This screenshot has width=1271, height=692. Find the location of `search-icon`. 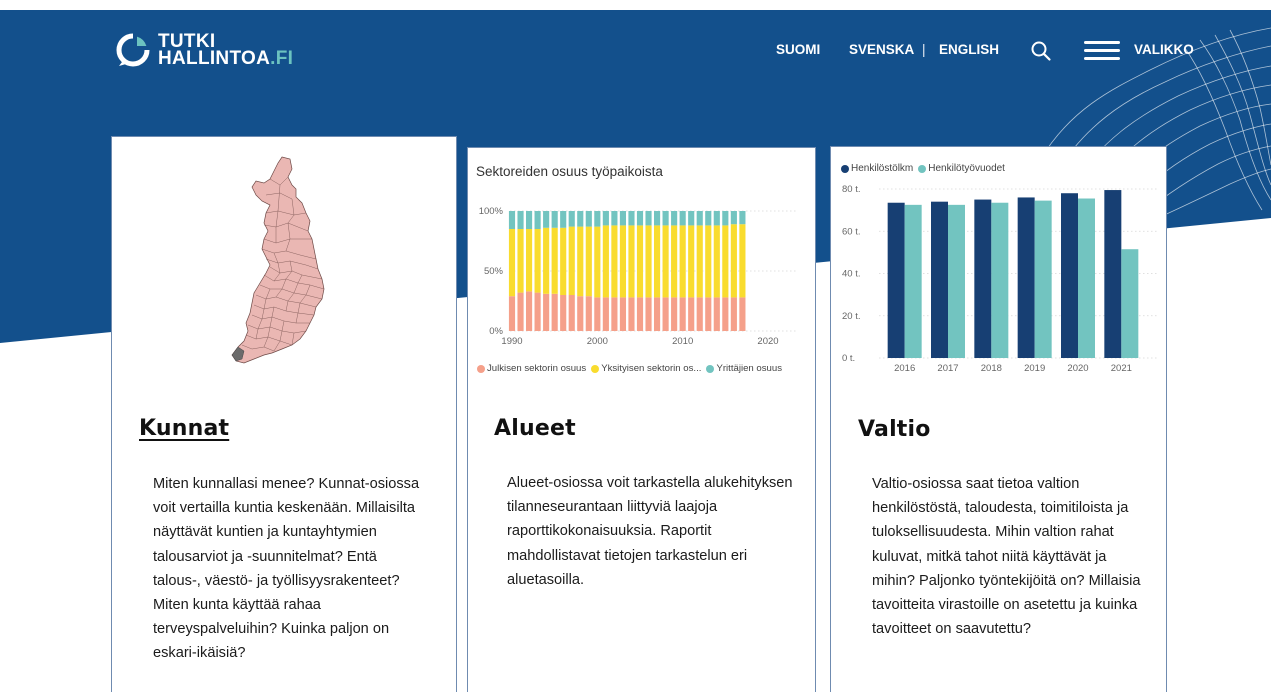

search-icon is located at coordinates (1041, 51).